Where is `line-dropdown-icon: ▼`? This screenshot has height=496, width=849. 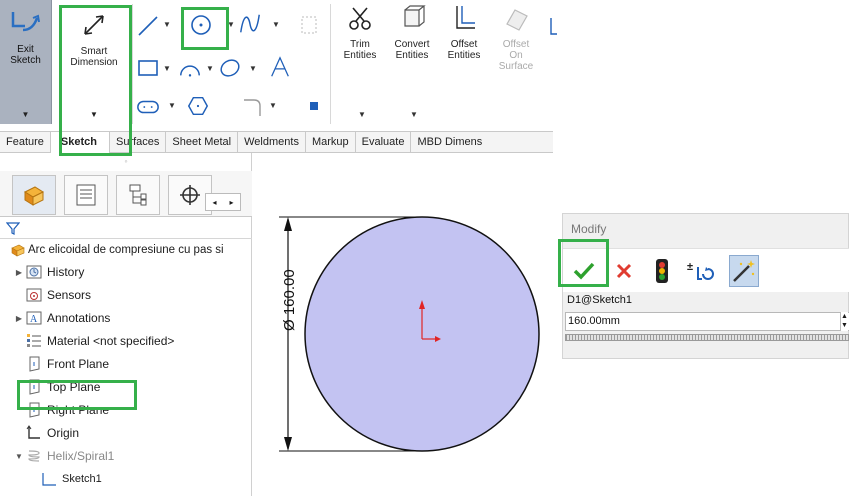
line-dropdown-icon: ▼ is located at coordinates (167, 24).